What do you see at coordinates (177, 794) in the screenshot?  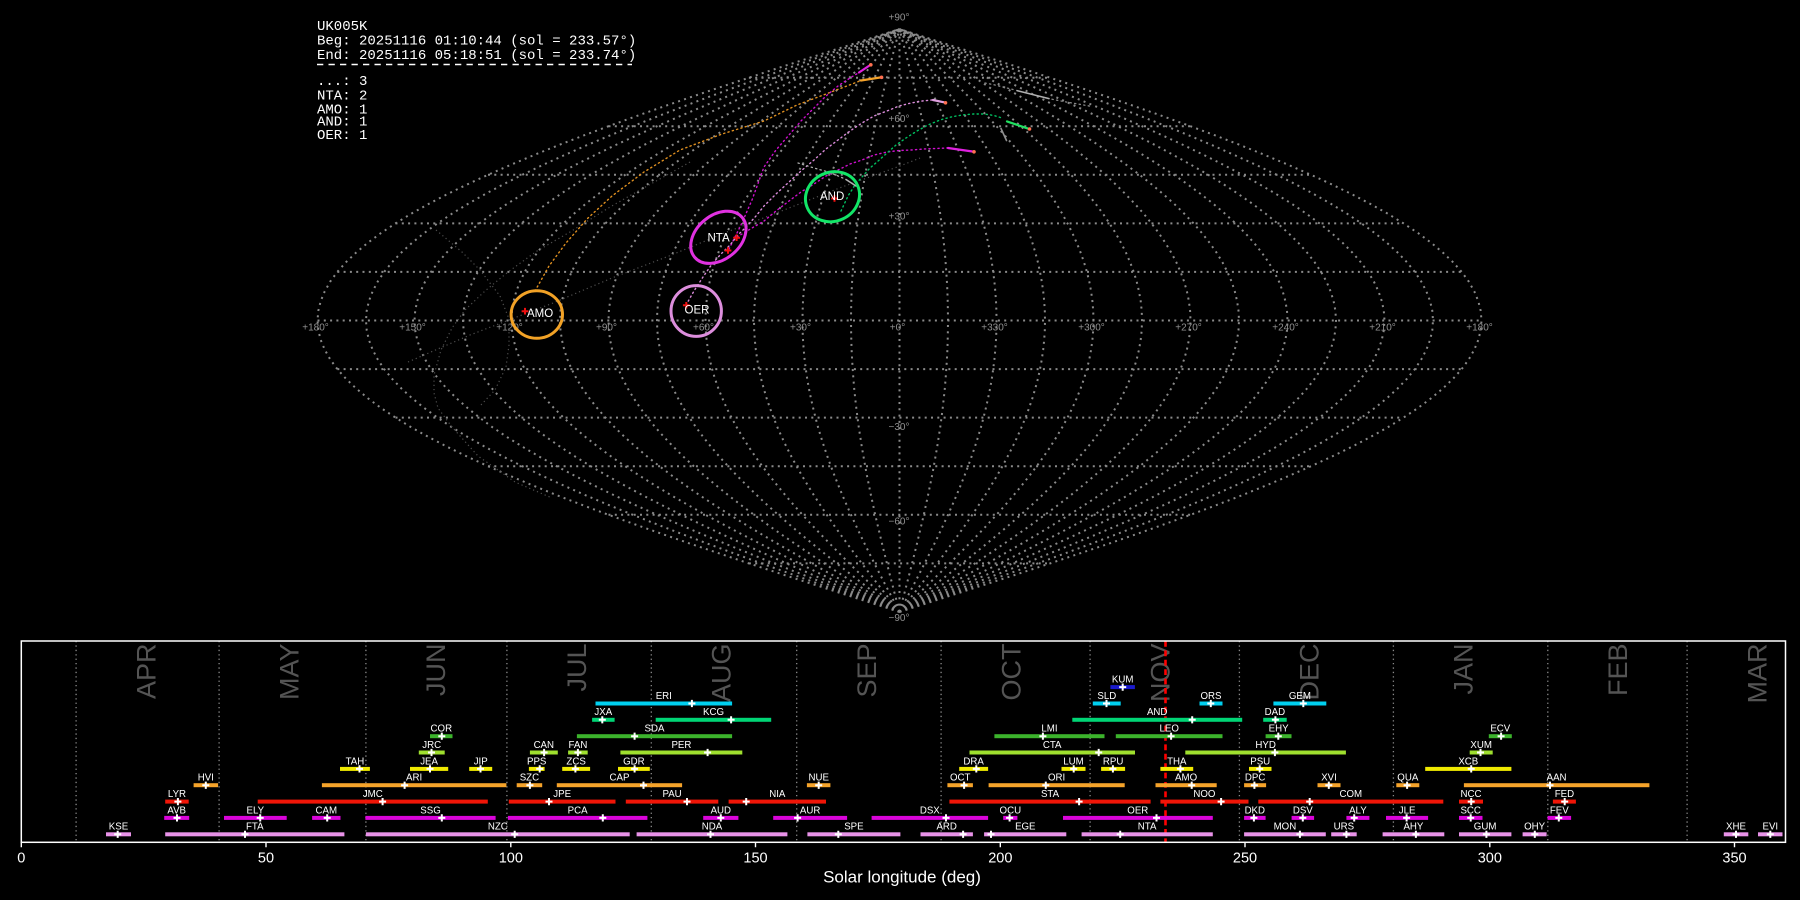 I see `svg-text: LYR` at bounding box center [177, 794].